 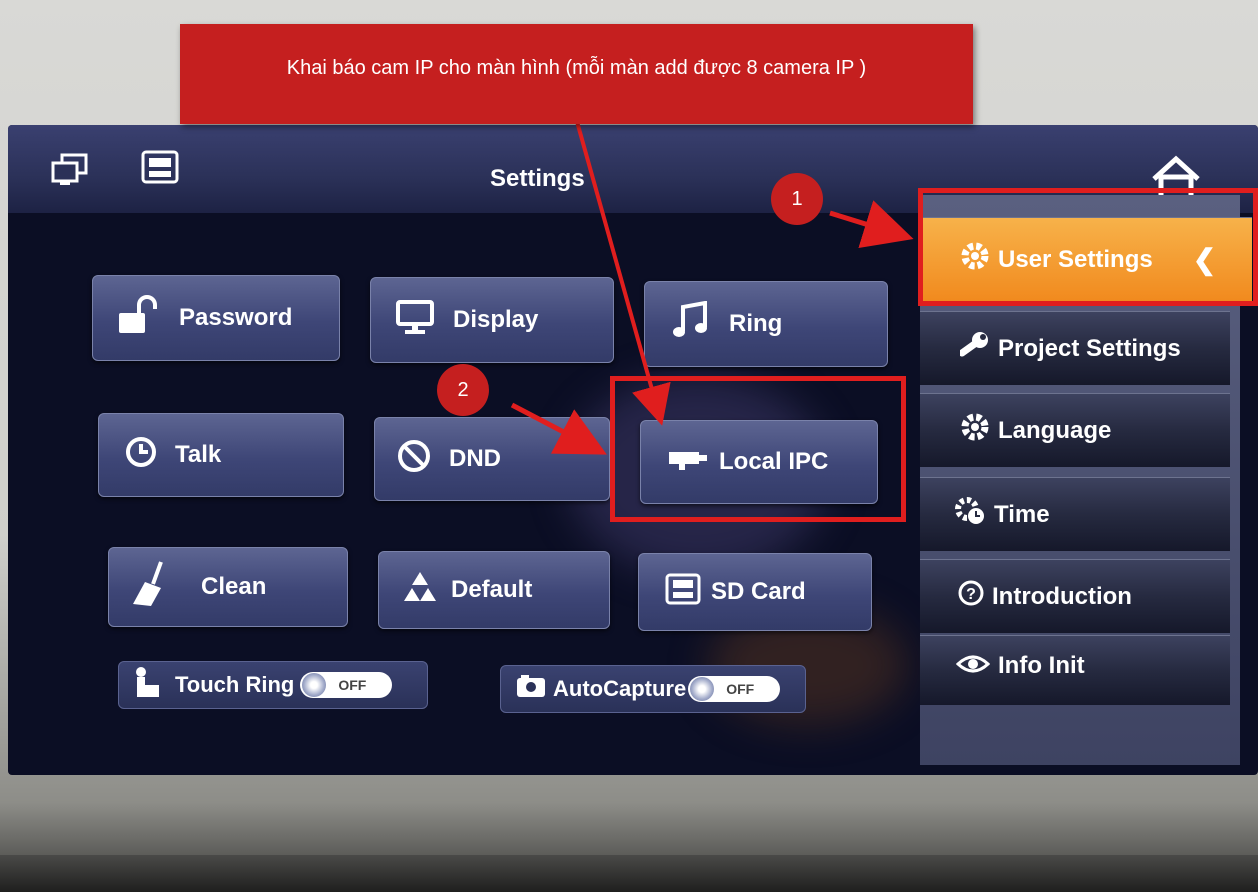 What do you see at coordinates (198, 454) in the screenshot?
I see `talk-label: Talk` at bounding box center [198, 454].